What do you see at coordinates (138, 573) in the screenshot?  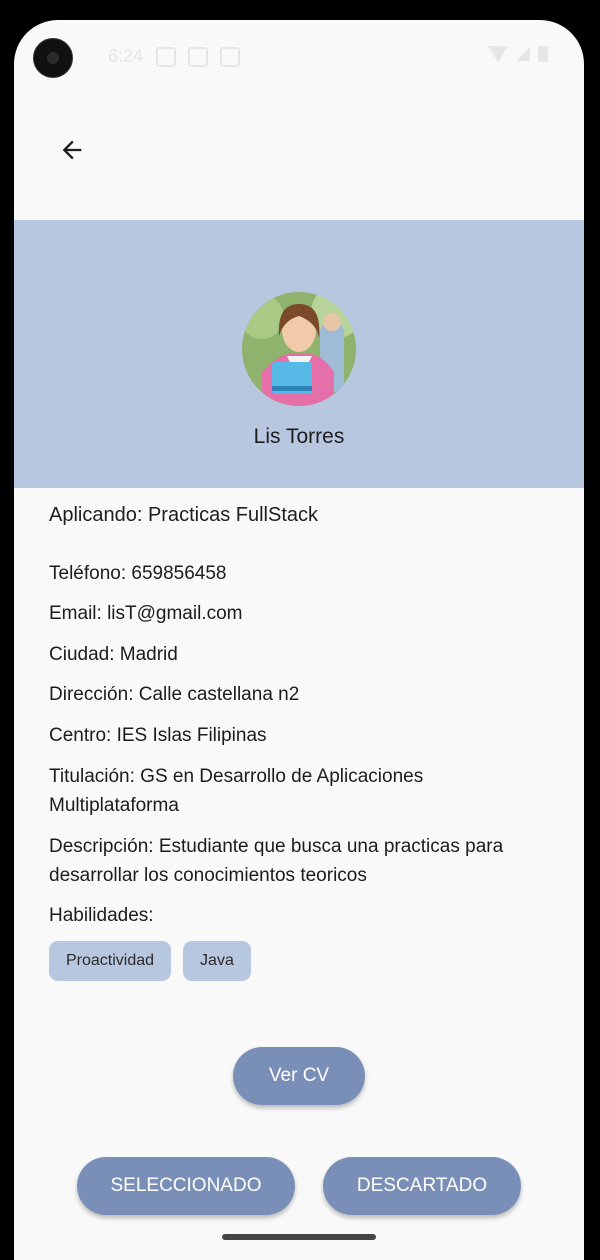 I see `phone-field: Teléfono: 659856458` at bounding box center [138, 573].